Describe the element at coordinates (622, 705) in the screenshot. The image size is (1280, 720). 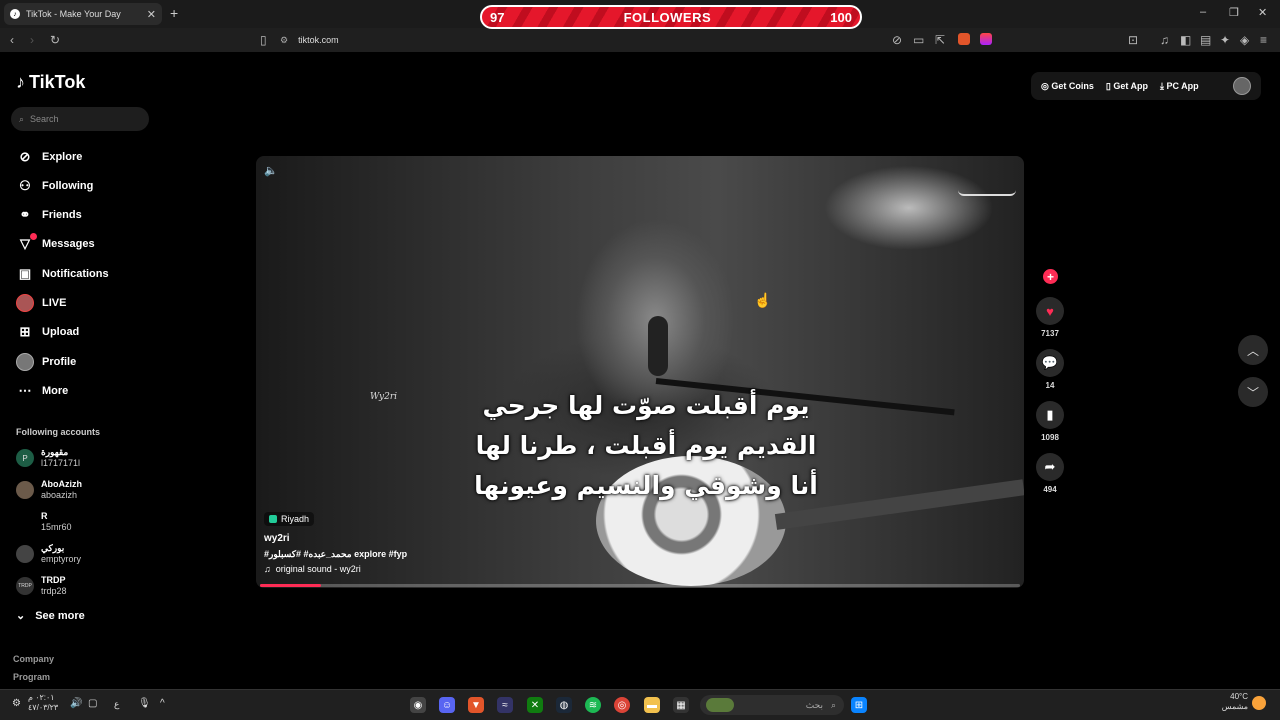
I see `chrome-icon: ◎` at that location.